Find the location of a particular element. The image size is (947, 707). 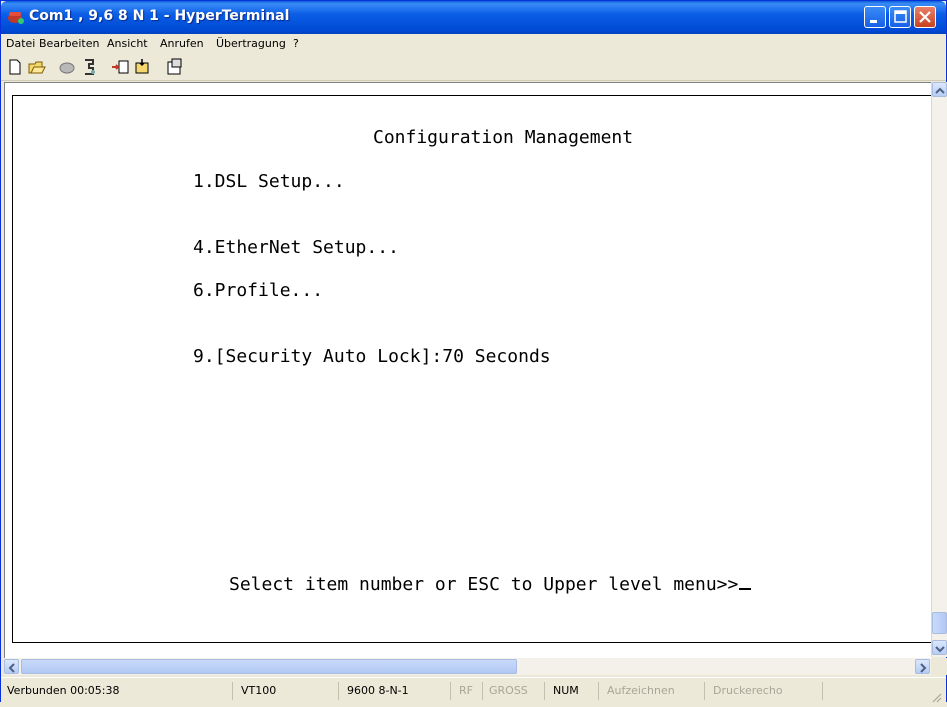

scroll-left-button is located at coordinates (11, 666).